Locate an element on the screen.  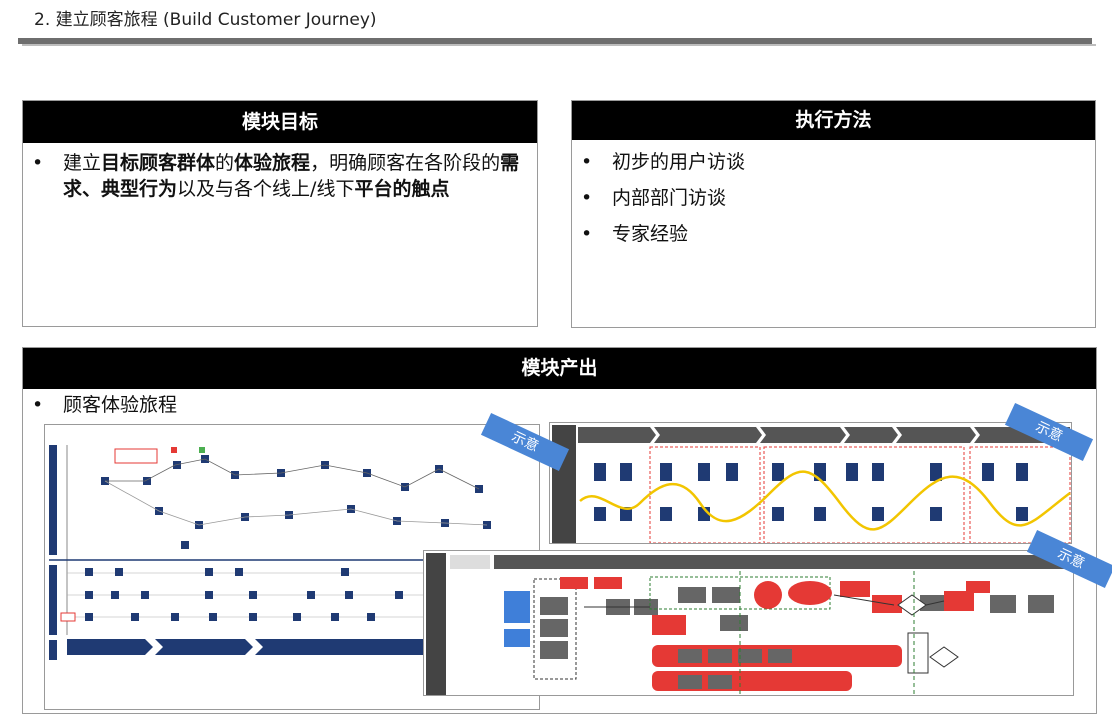
method-item-internal-interview: 内部部门访谈 is located at coordinates (833, 198).